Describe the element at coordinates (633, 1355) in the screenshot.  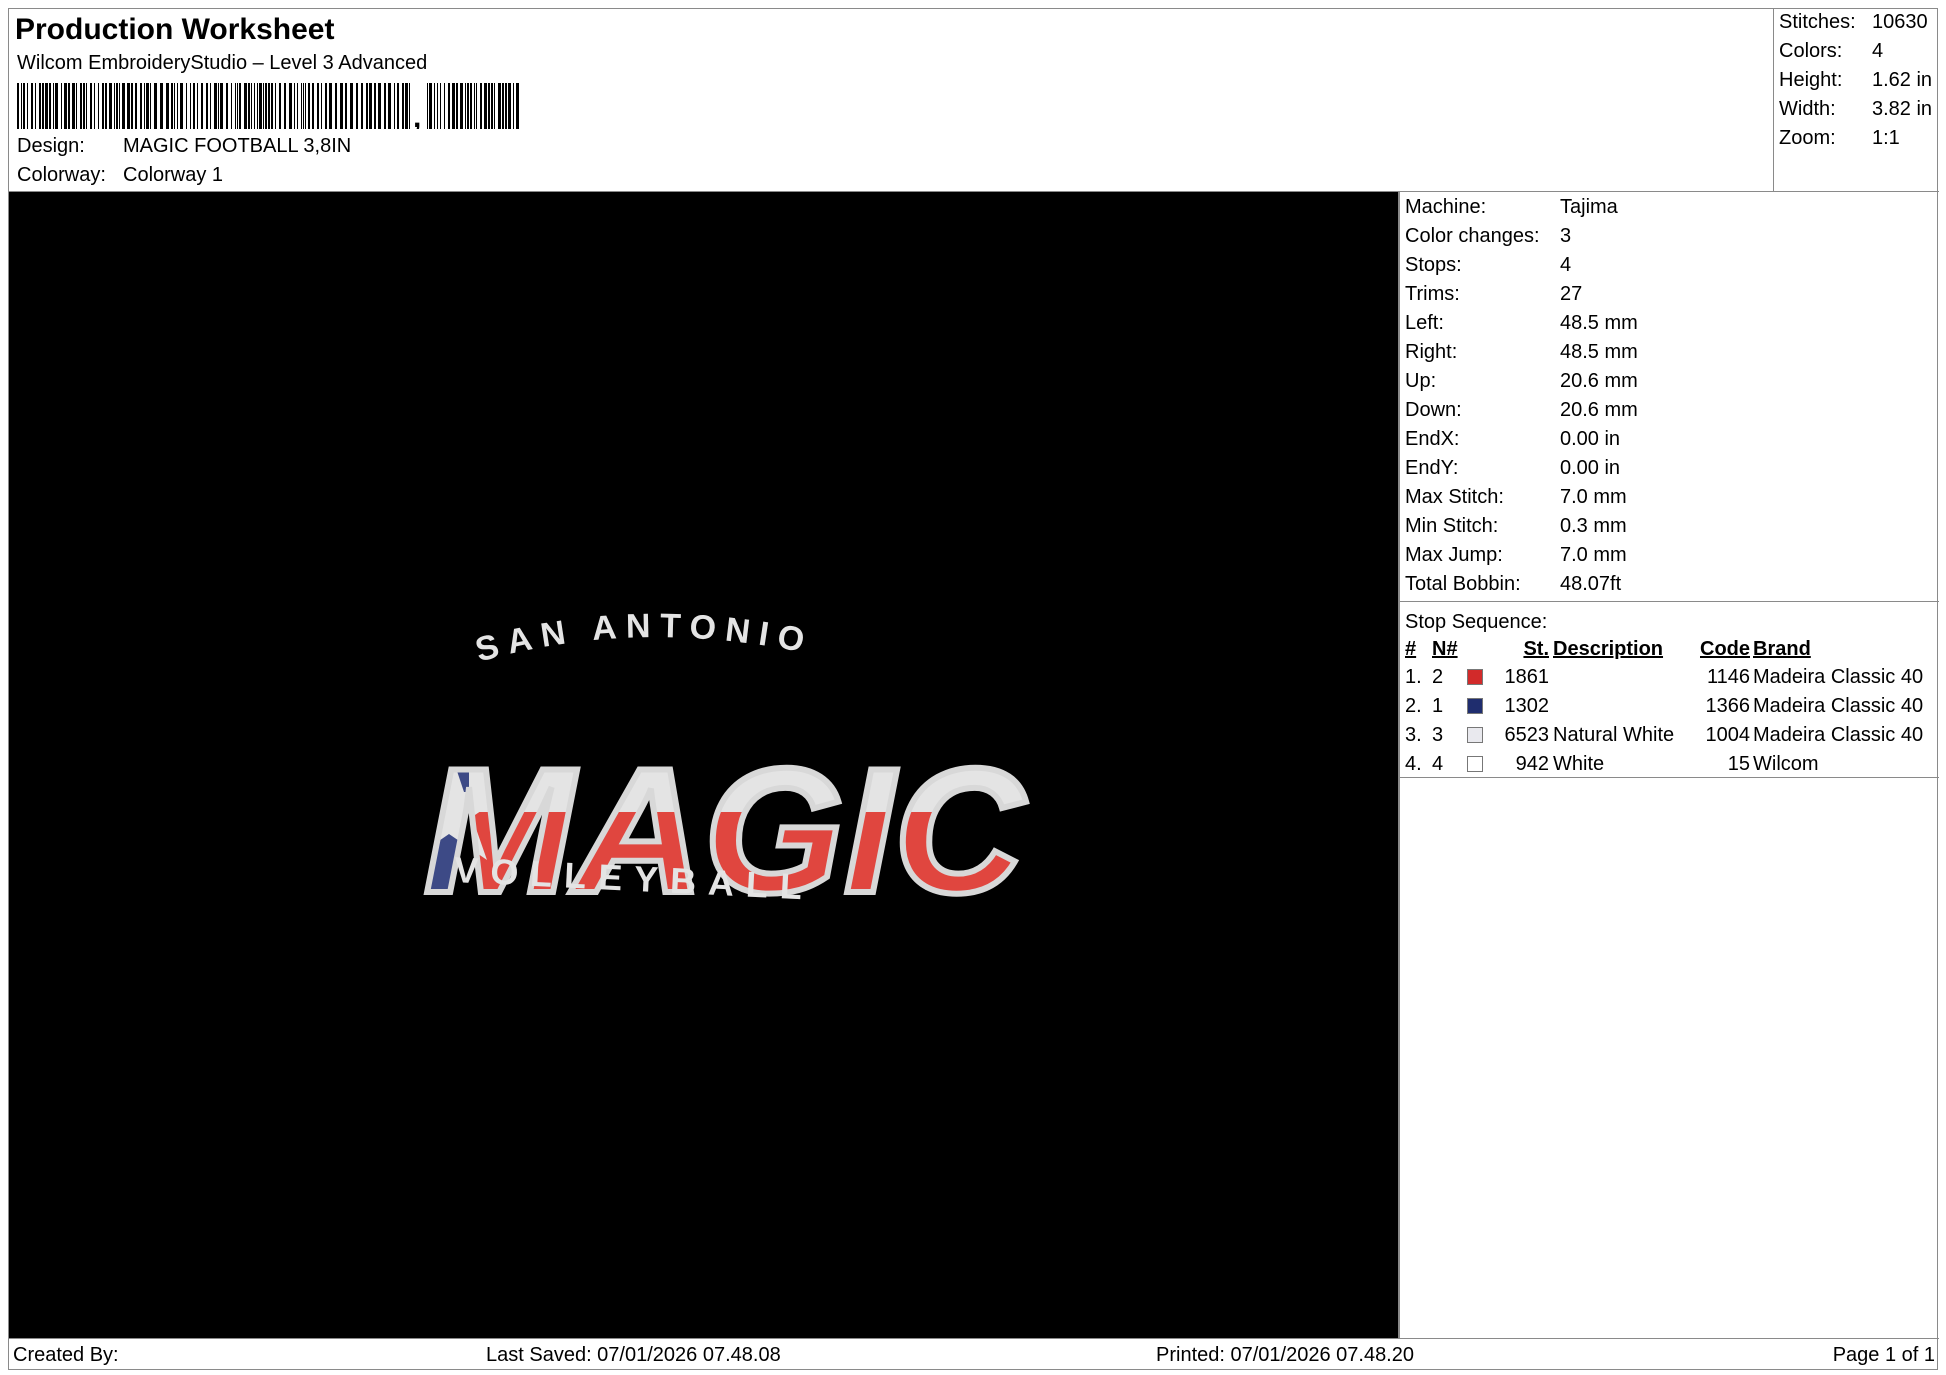
I see `last-saved: Last Saved: 07/01/2026 07.48.08` at that location.